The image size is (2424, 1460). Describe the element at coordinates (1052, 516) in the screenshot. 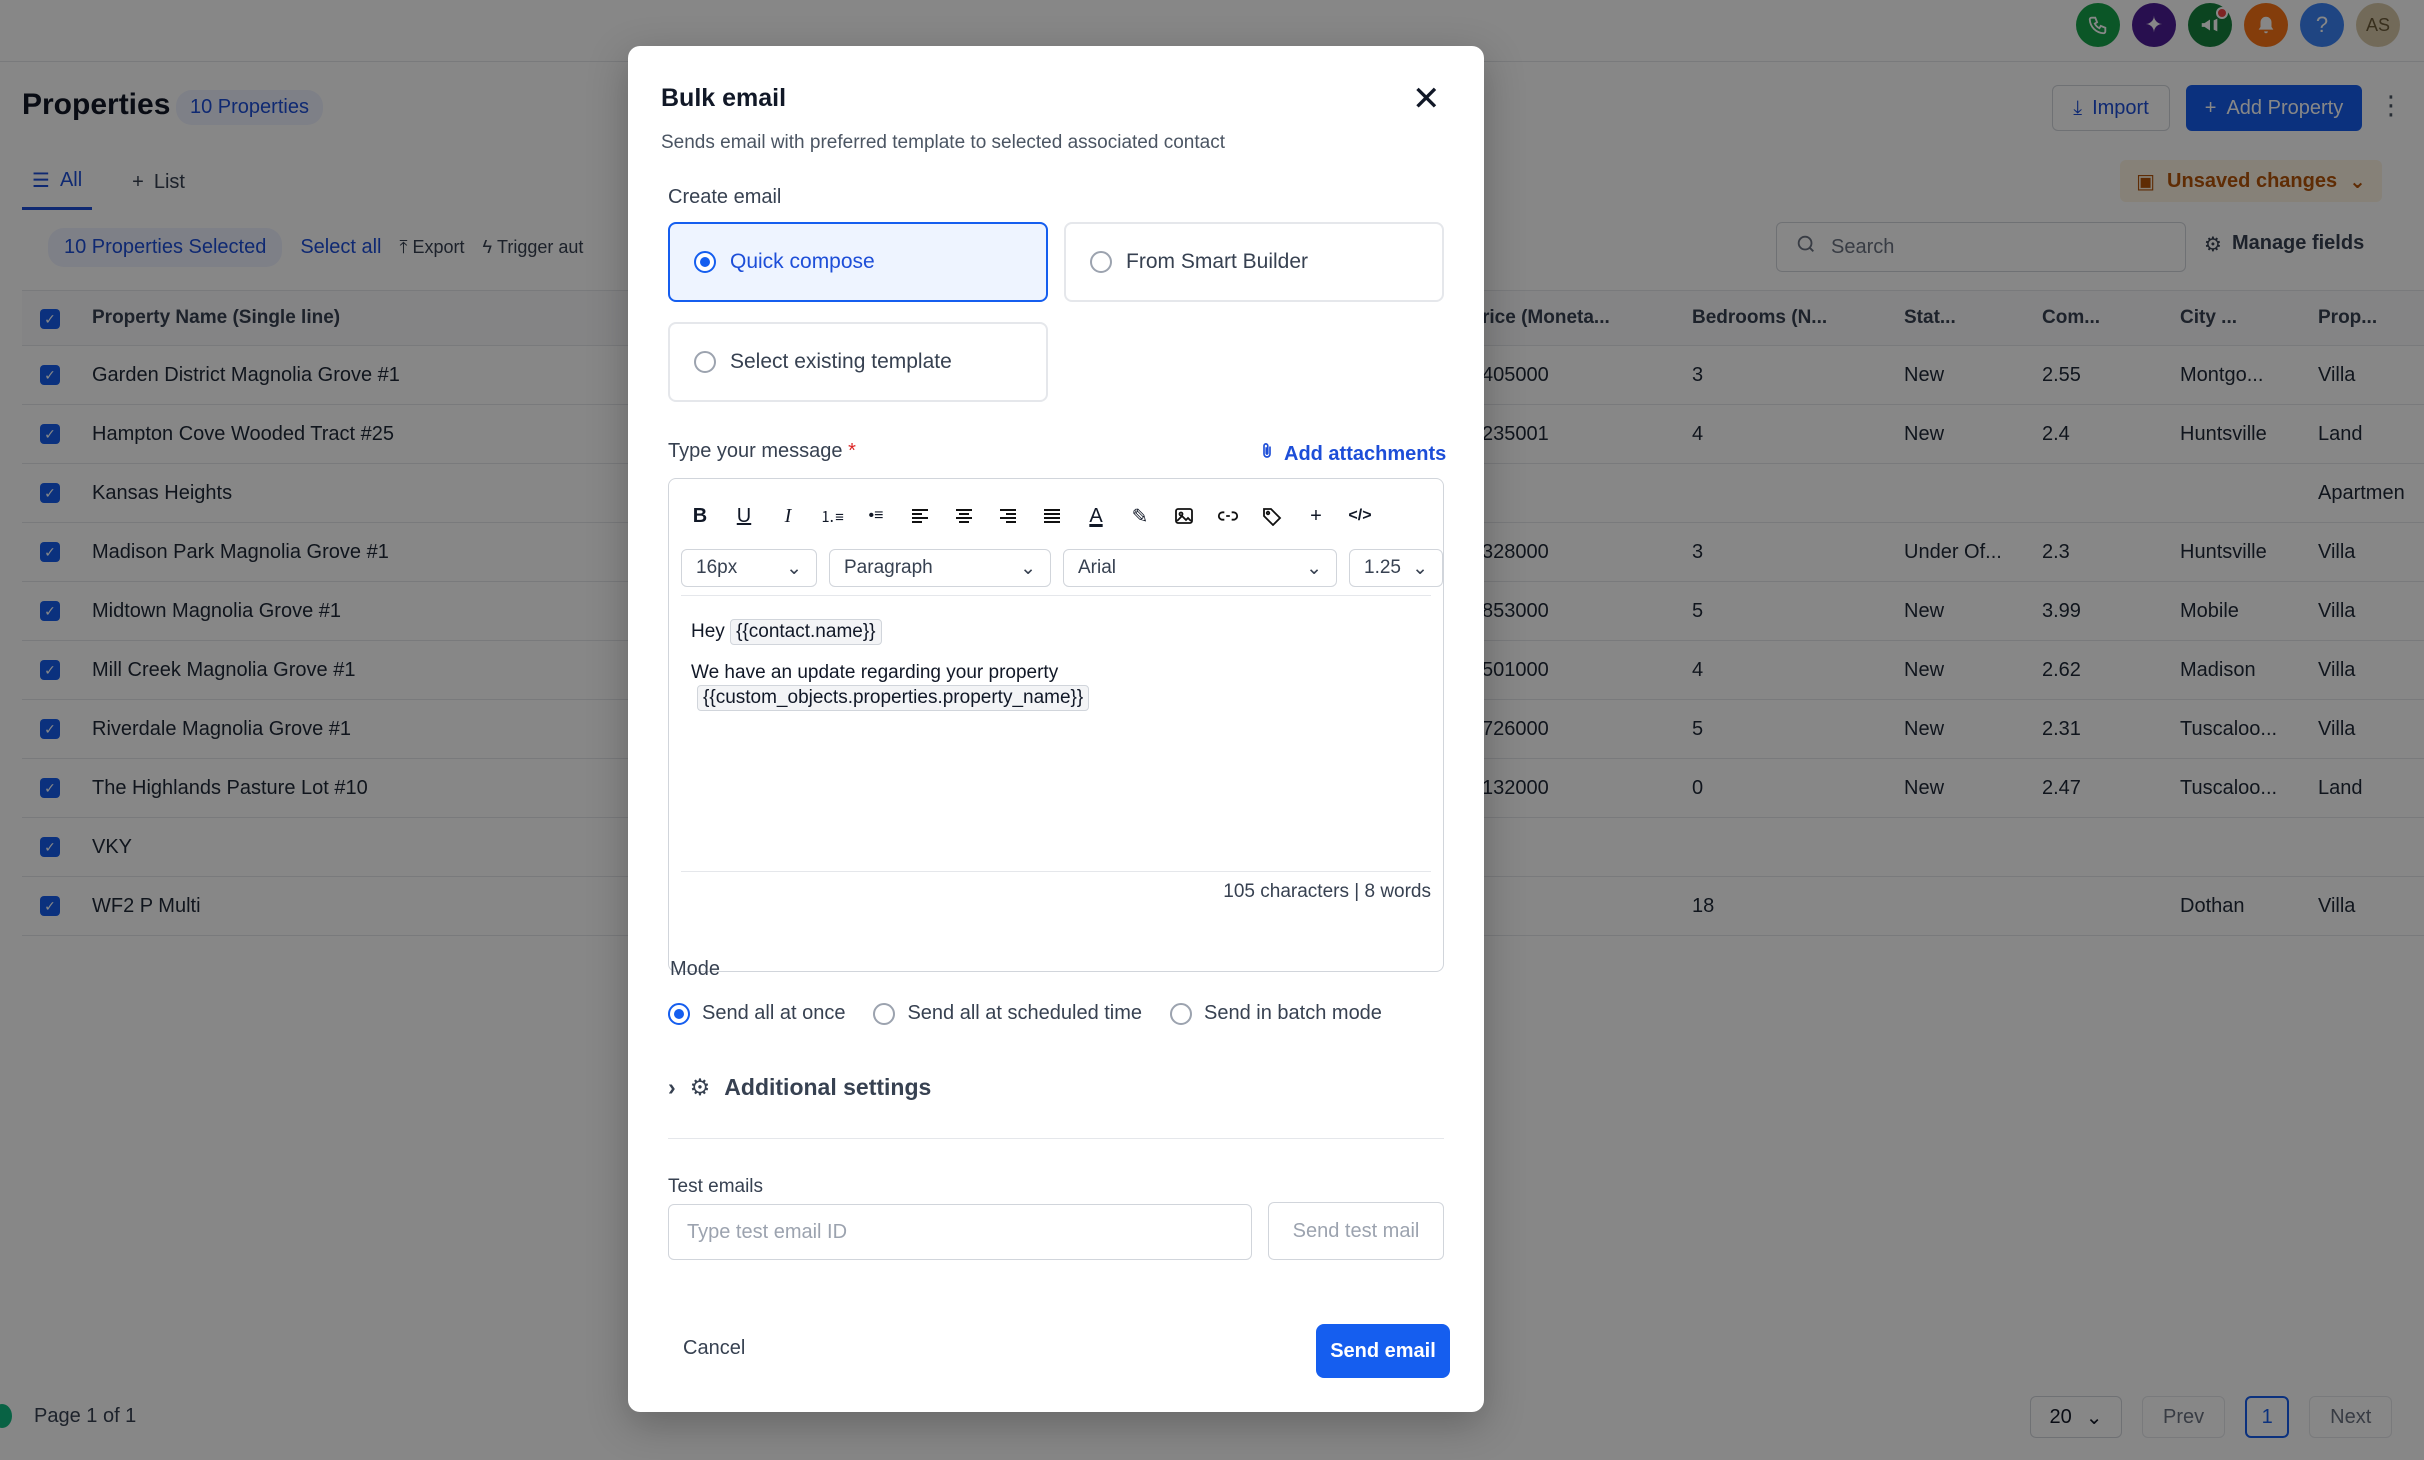

I see `align-justify-icon` at that location.